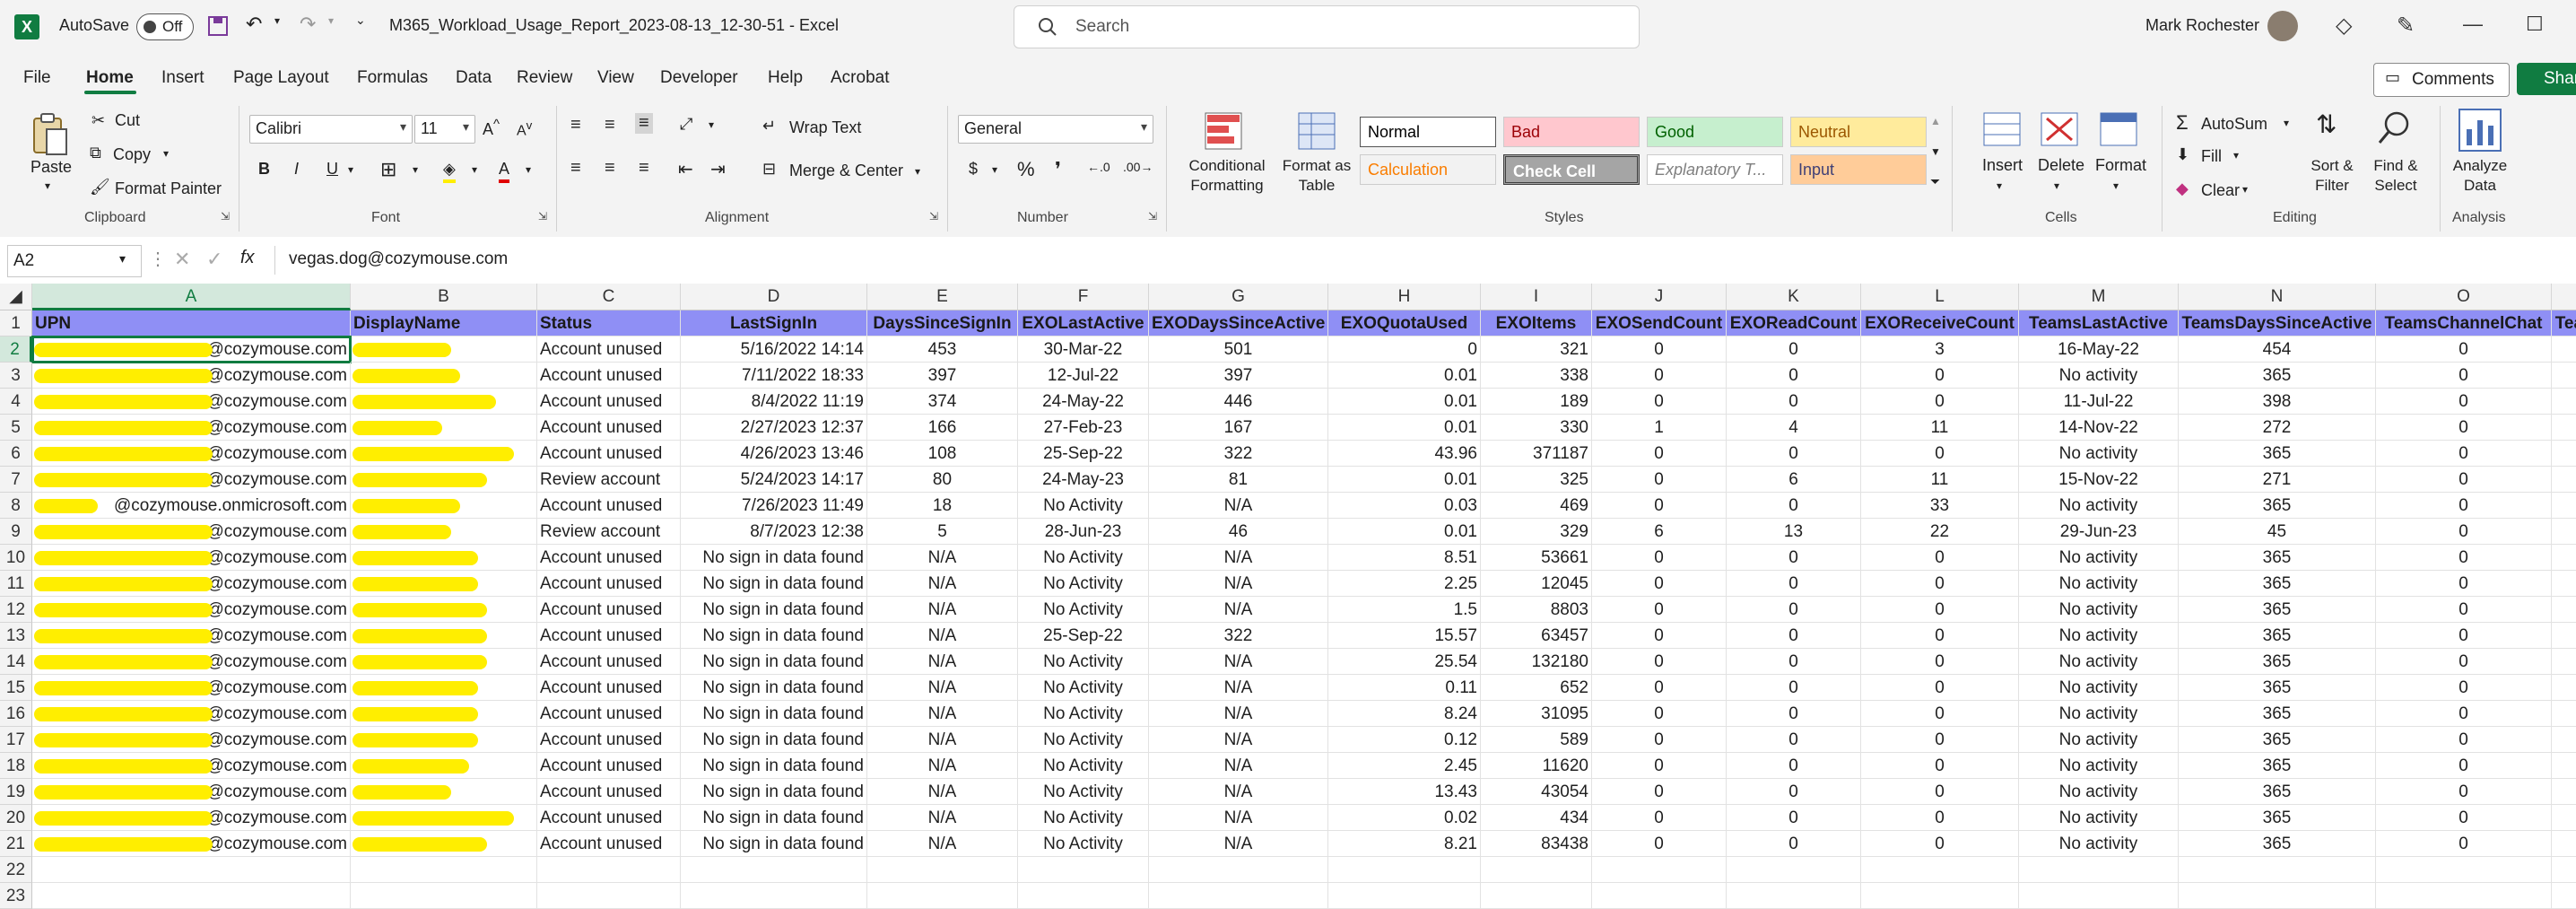  Describe the element at coordinates (994, 169) in the screenshot. I see `currency-dropdown-icon: ▾` at that location.